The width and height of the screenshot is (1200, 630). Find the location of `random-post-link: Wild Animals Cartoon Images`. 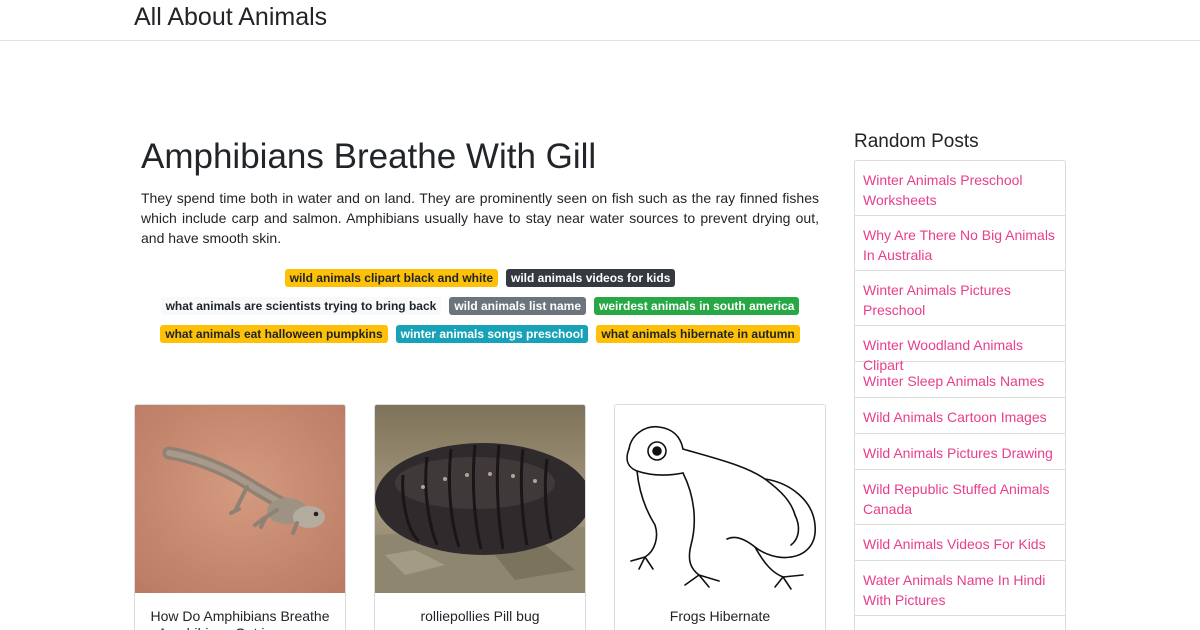

random-post-link: Wild Animals Cartoon Images is located at coordinates (960, 416).